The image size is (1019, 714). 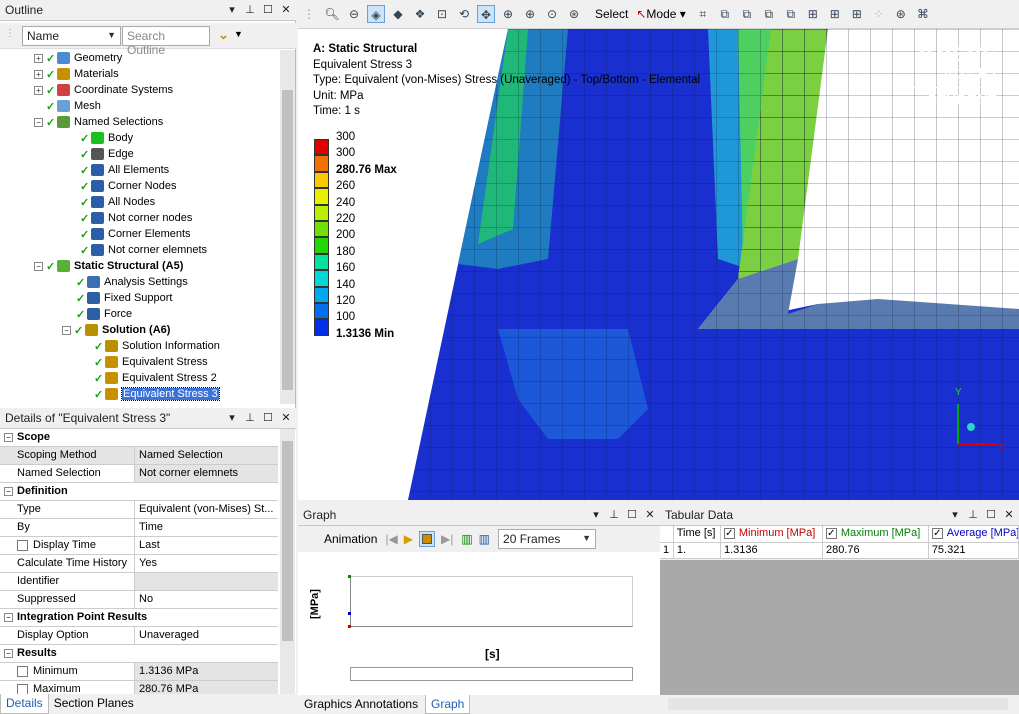 I want to click on wireframe-view-icon: ◆, so click(x=398, y=14).